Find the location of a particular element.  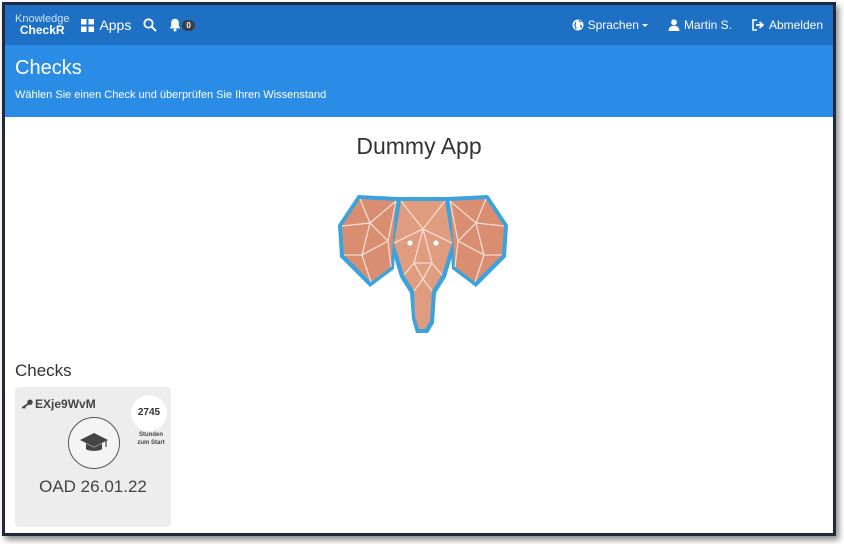

hours-value: 2745 is located at coordinates (149, 412).